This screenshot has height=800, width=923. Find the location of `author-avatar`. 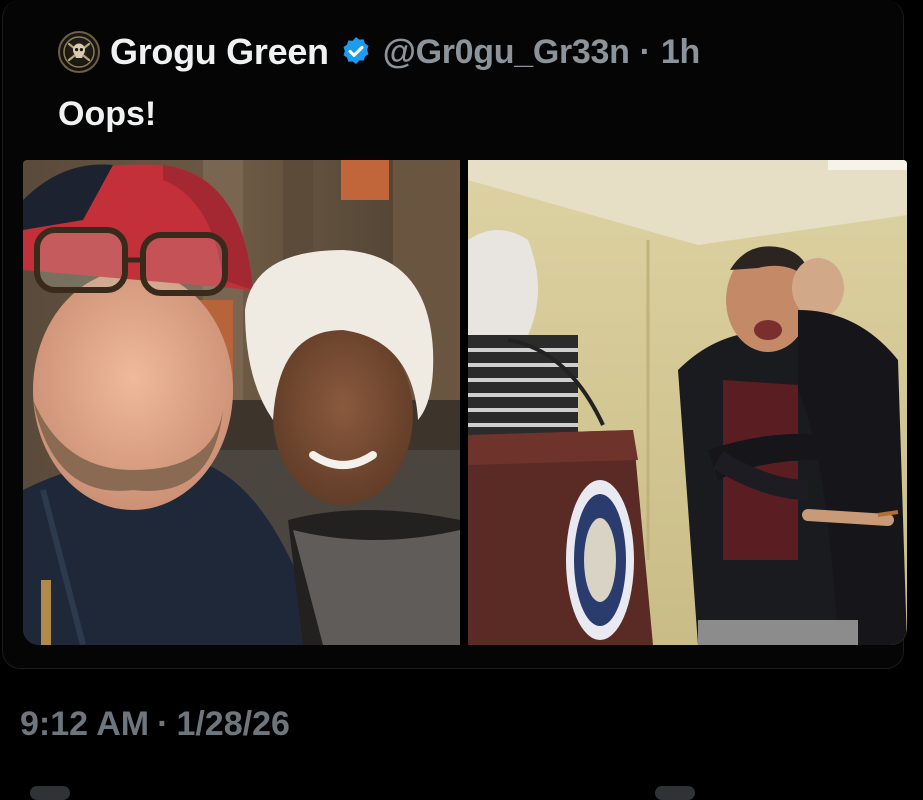

author-avatar is located at coordinates (79, 52).